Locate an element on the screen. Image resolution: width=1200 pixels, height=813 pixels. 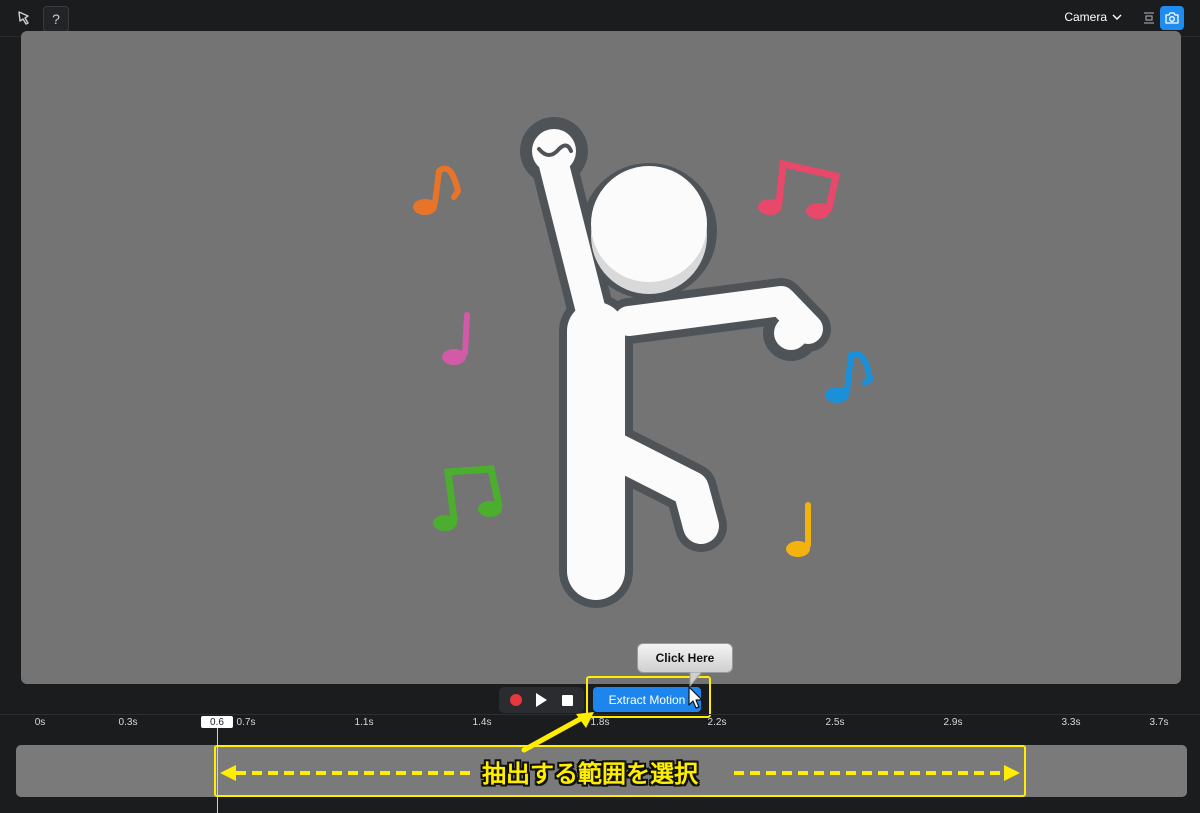
pen-tool-icon is located at coordinates (24, 18).